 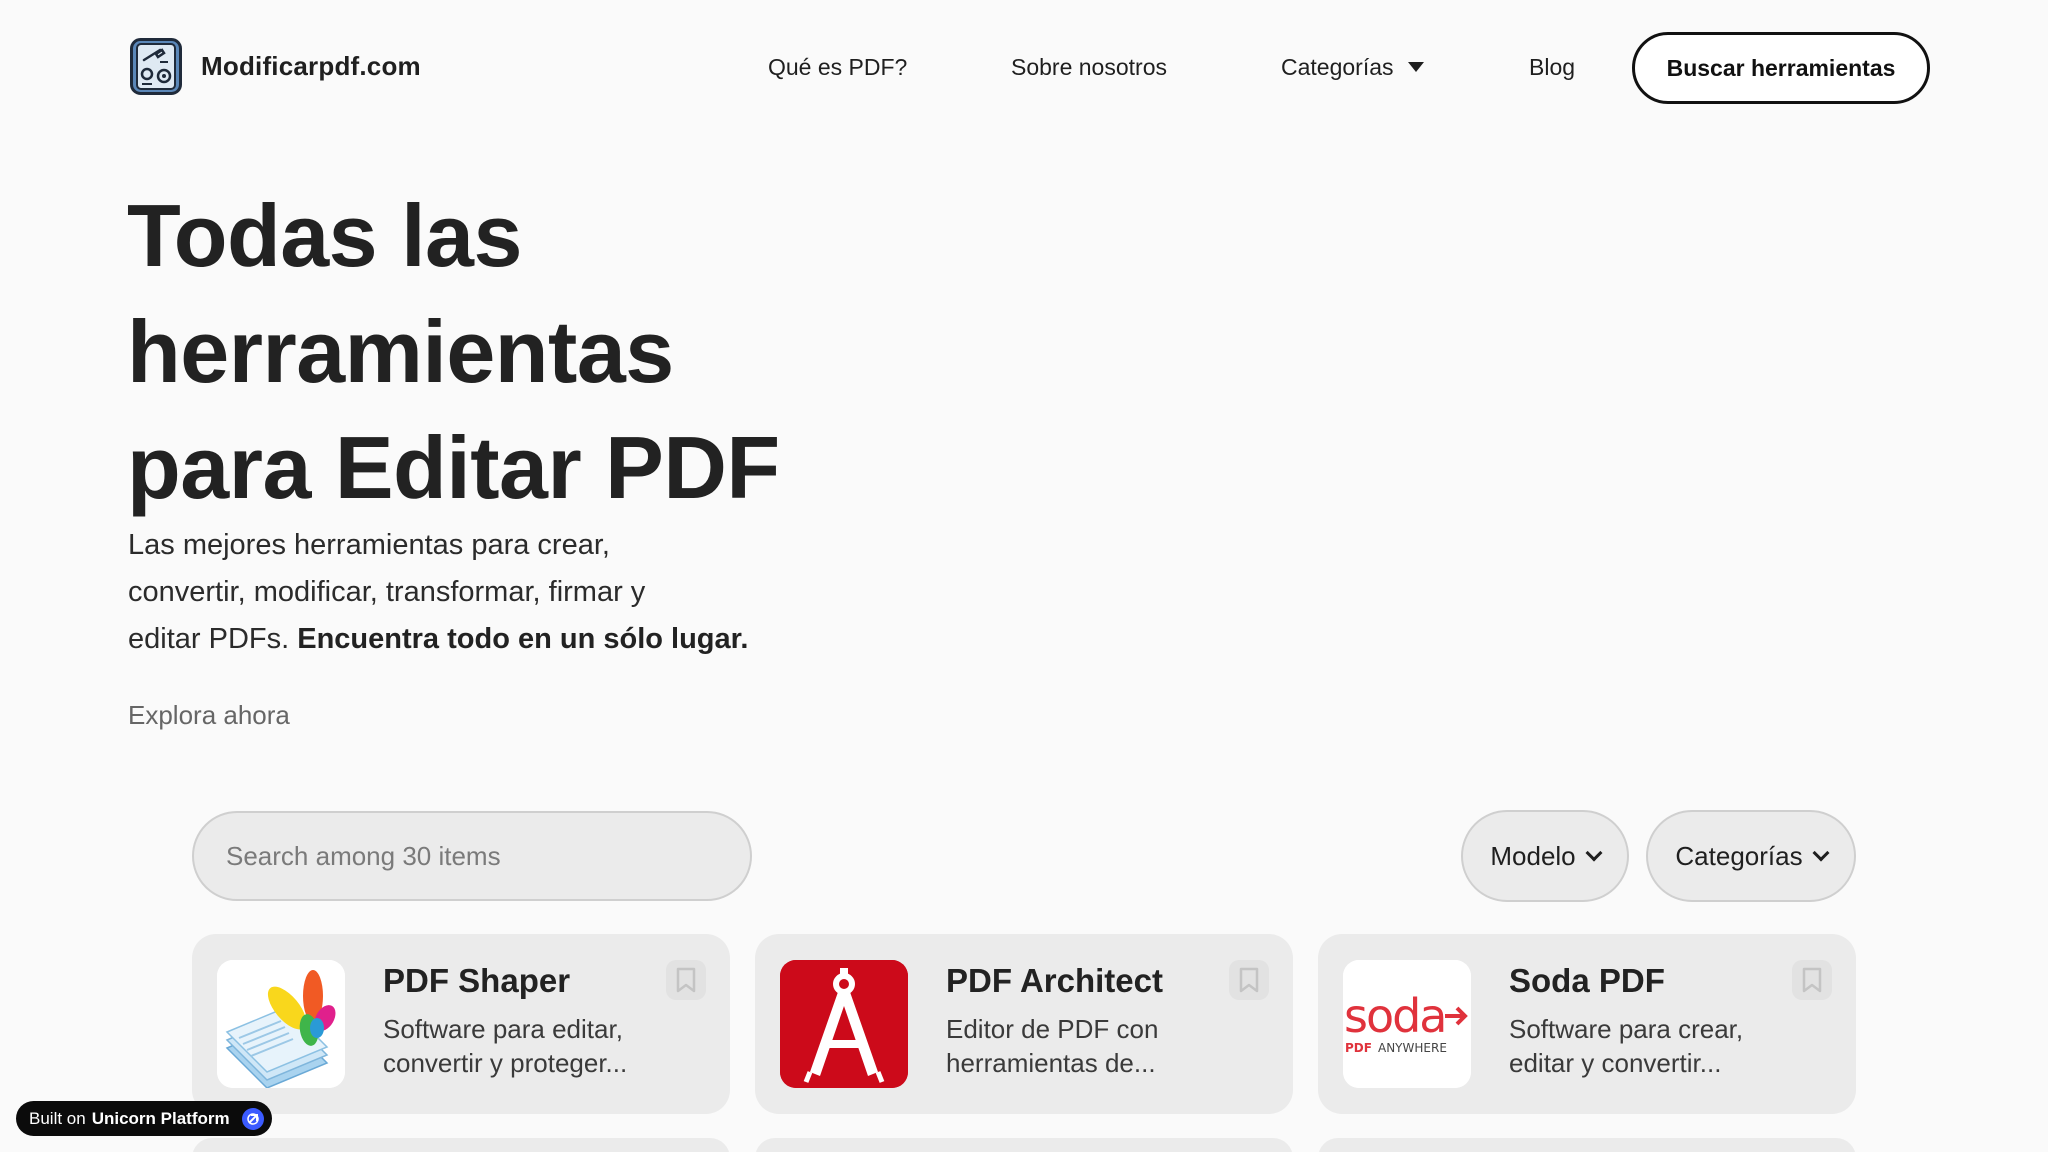 I want to click on soda-logo-wordmark: soda, so click(x=1395, y=1016).